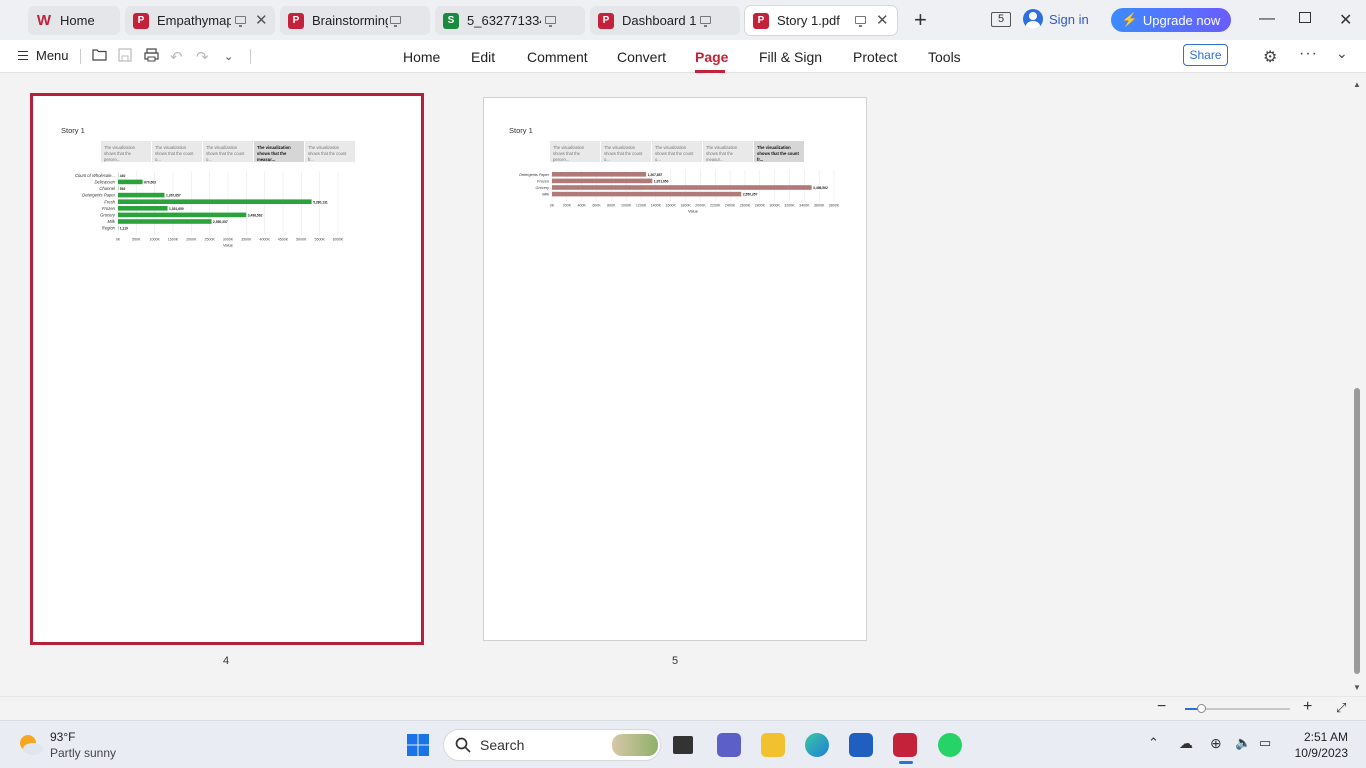 This screenshot has height=768, width=1366. Describe the element at coordinates (1243, 743) in the screenshot. I see `volume-icon: 🔈` at that location.